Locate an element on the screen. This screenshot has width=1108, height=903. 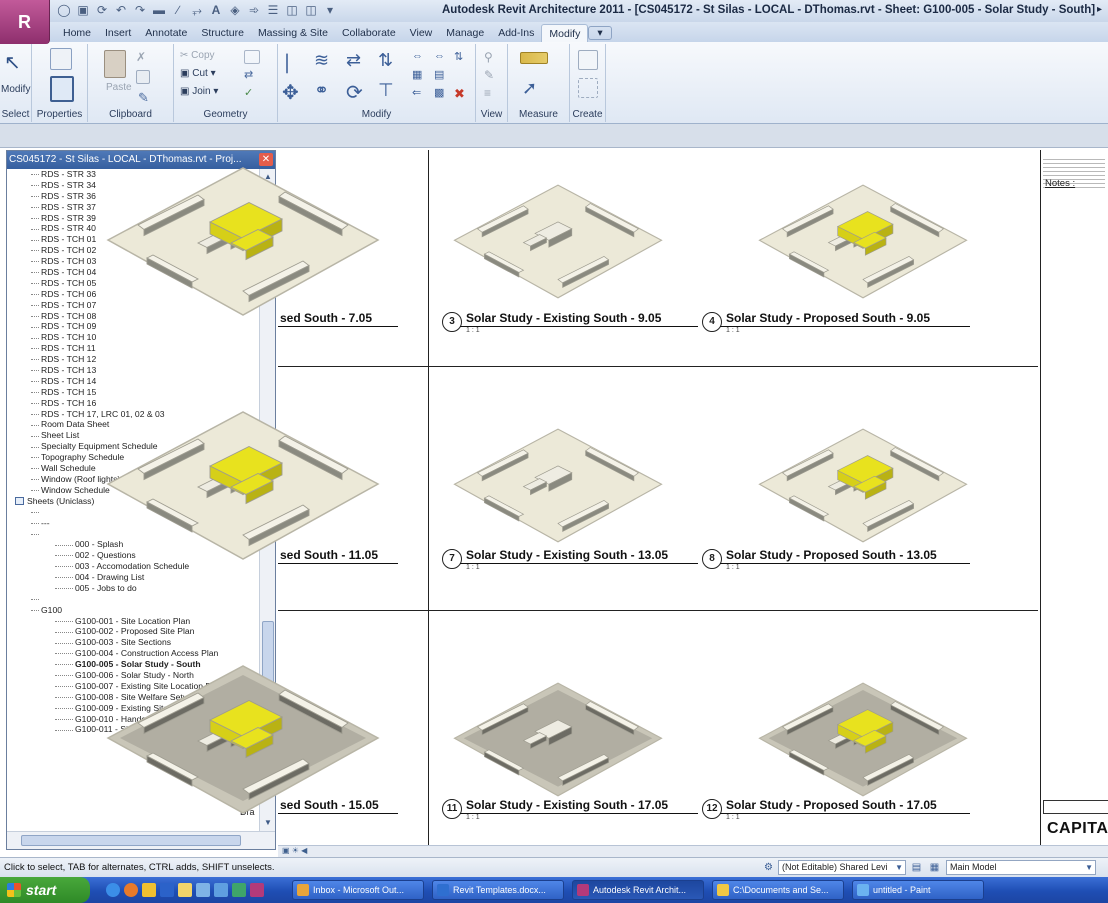
start-button: start is located at coordinates (45, 890).